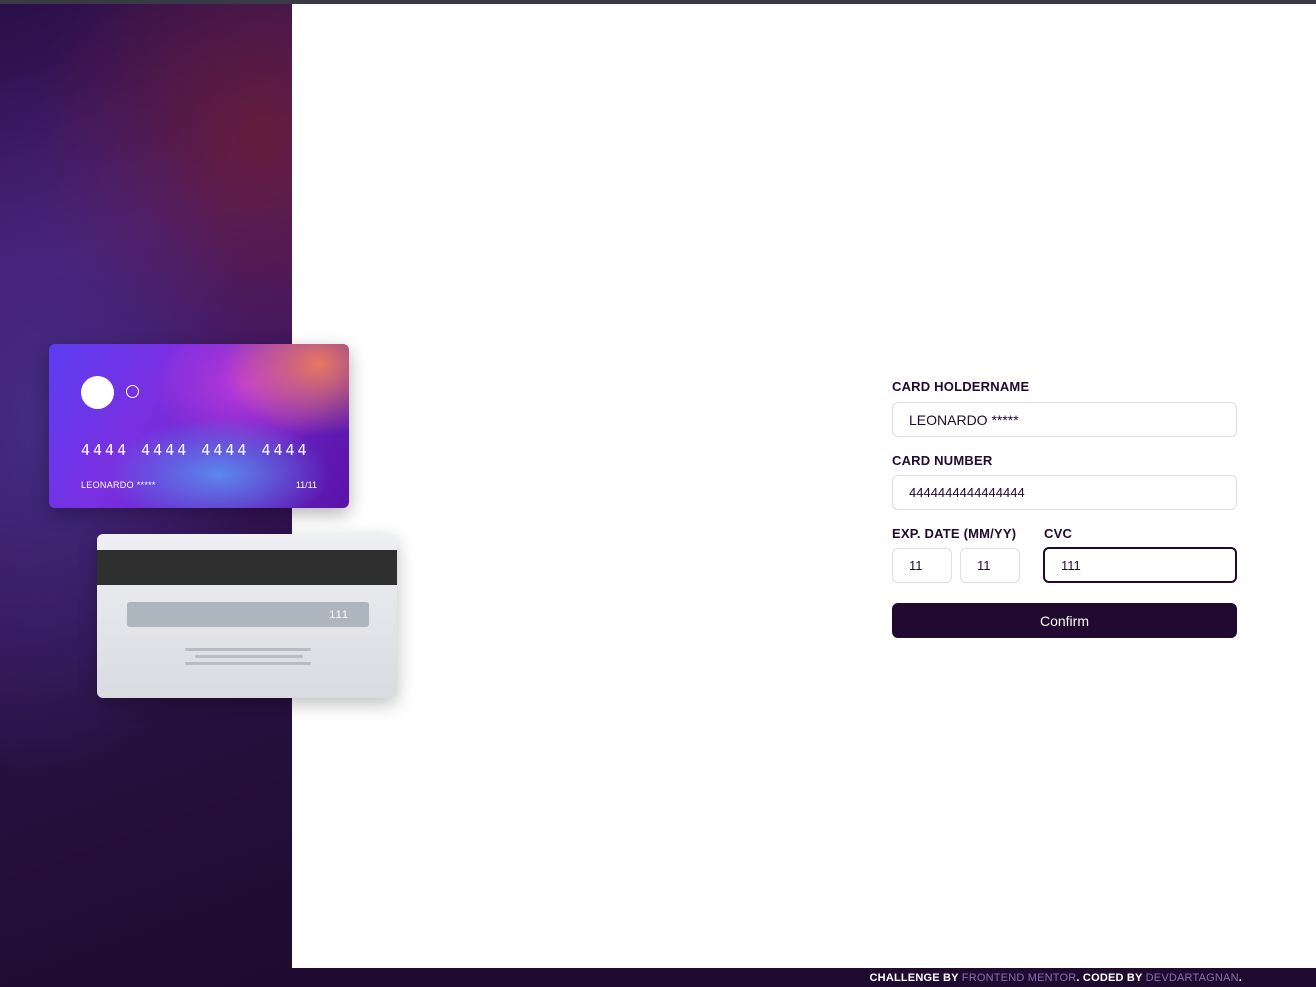 This screenshot has height=987, width=1316. Describe the element at coordinates (961, 386) in the screenshot. I see `cardholder-name-label: CARD HOLDERNAME` at that location.